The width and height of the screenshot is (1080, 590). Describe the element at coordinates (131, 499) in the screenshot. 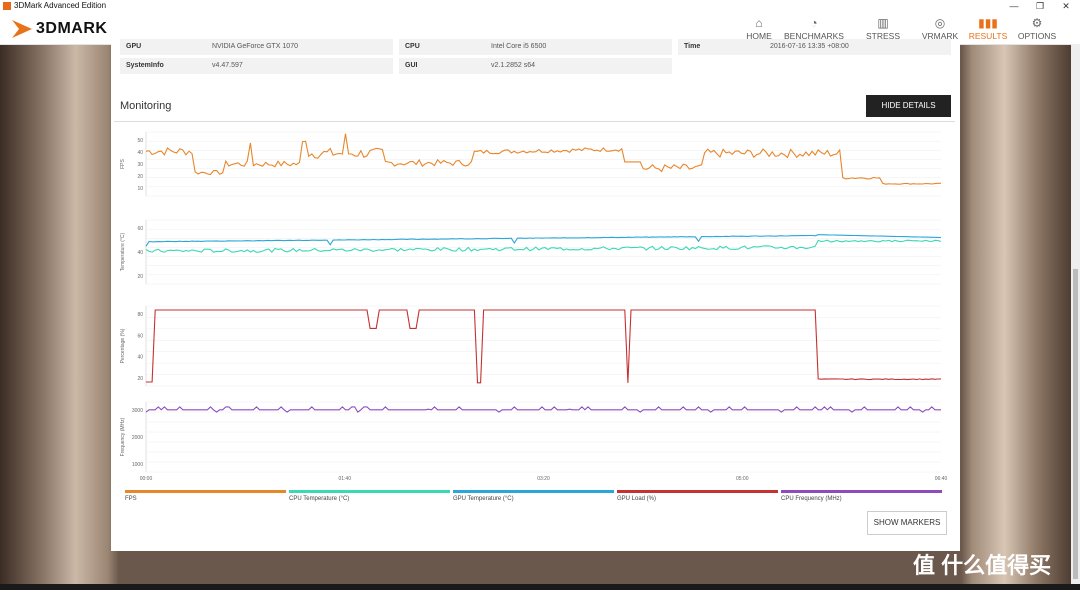

I see `legend-fps-label: FPS` at that location.